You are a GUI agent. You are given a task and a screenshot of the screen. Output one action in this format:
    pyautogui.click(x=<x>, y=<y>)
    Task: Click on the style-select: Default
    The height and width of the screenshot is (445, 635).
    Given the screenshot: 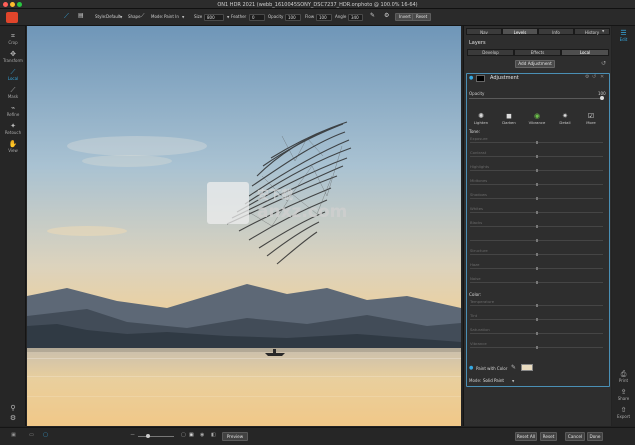 What is the action you would take?
    pyautogui.click(x=113, y=16)
    